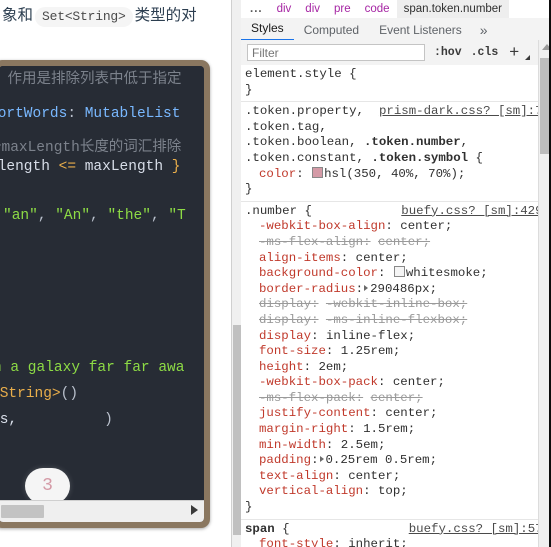  I want to click on hov-toggle-button: :hov, so click(448, 52).